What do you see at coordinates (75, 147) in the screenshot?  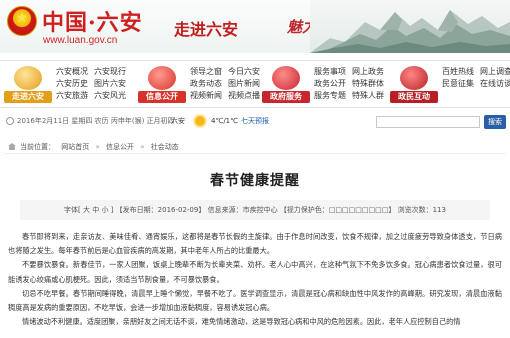 I see `breadcrumb-item-home: 网站首页` at bounding box center [75, 147].